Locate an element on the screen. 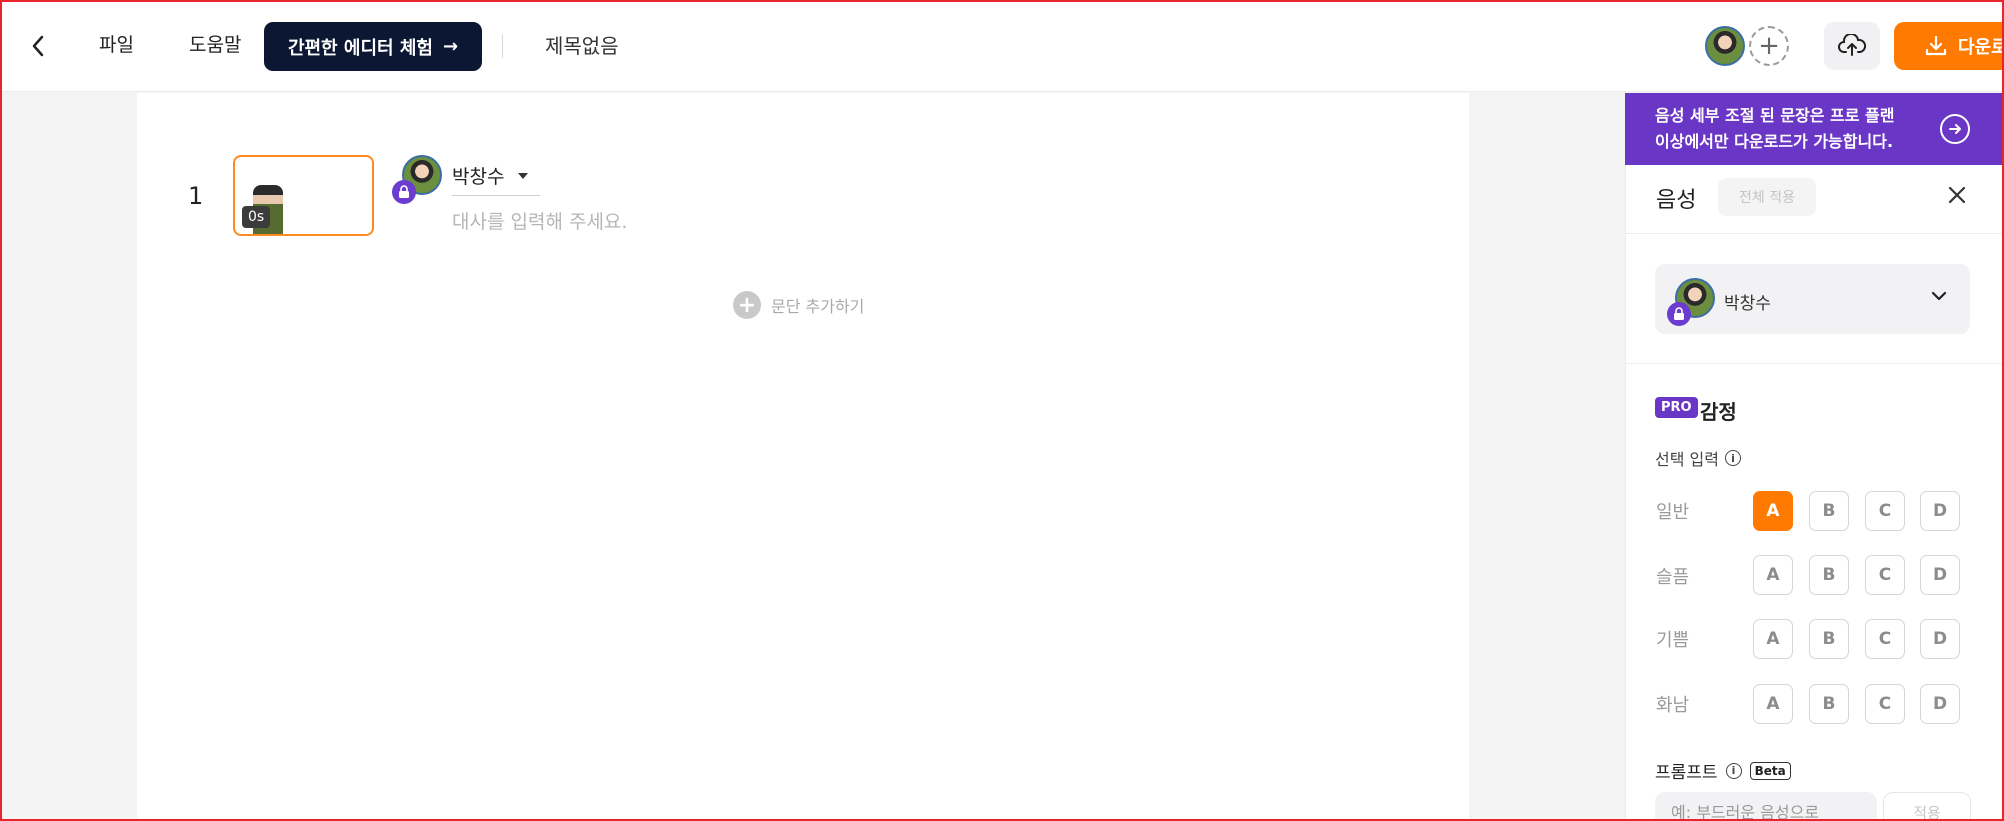 The height and width of the screenshot is (821, 2004). prompt-input is located at coordinates (1766, 806).